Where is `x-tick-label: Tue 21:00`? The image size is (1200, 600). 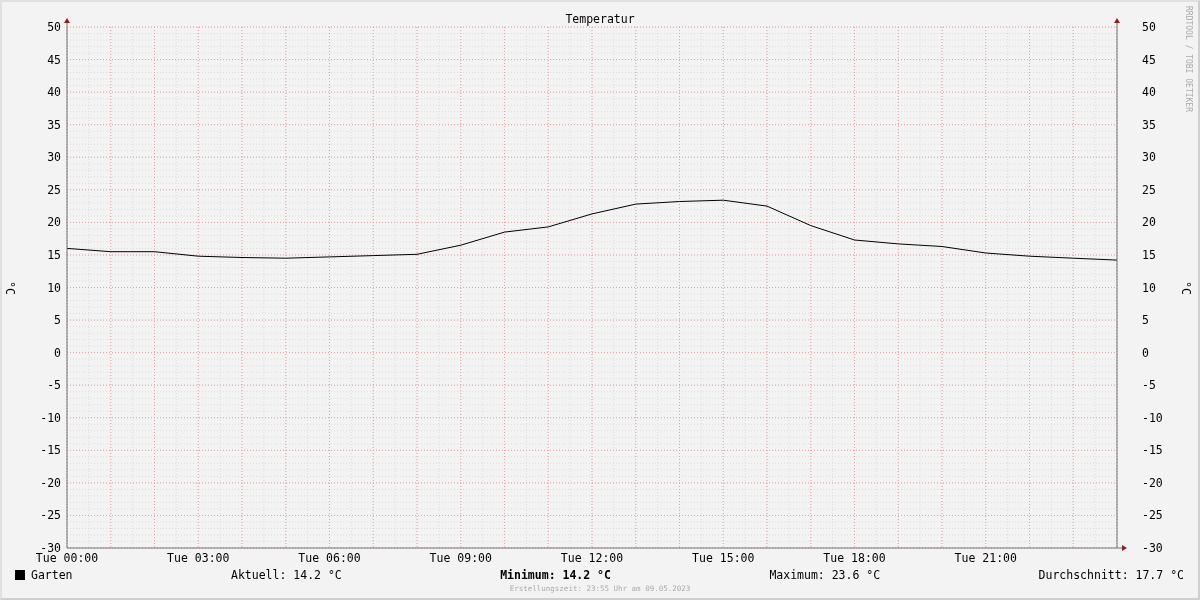 x-tick-label: Tue 21:00 is located at coordinates (985, 558).